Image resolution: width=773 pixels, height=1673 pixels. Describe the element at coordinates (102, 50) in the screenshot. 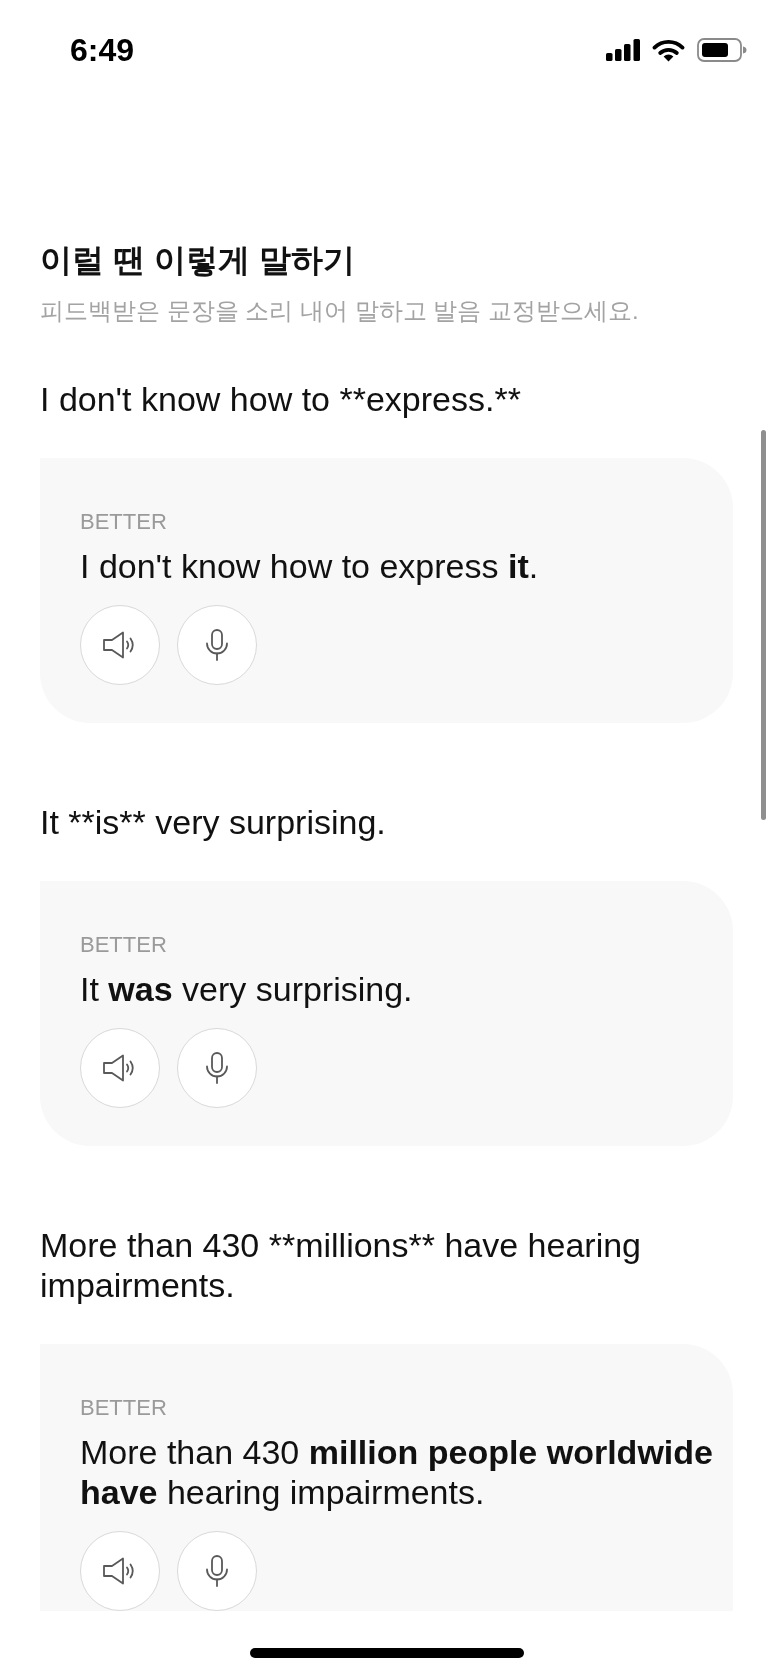

I see `status-time: 6:49` at that location.